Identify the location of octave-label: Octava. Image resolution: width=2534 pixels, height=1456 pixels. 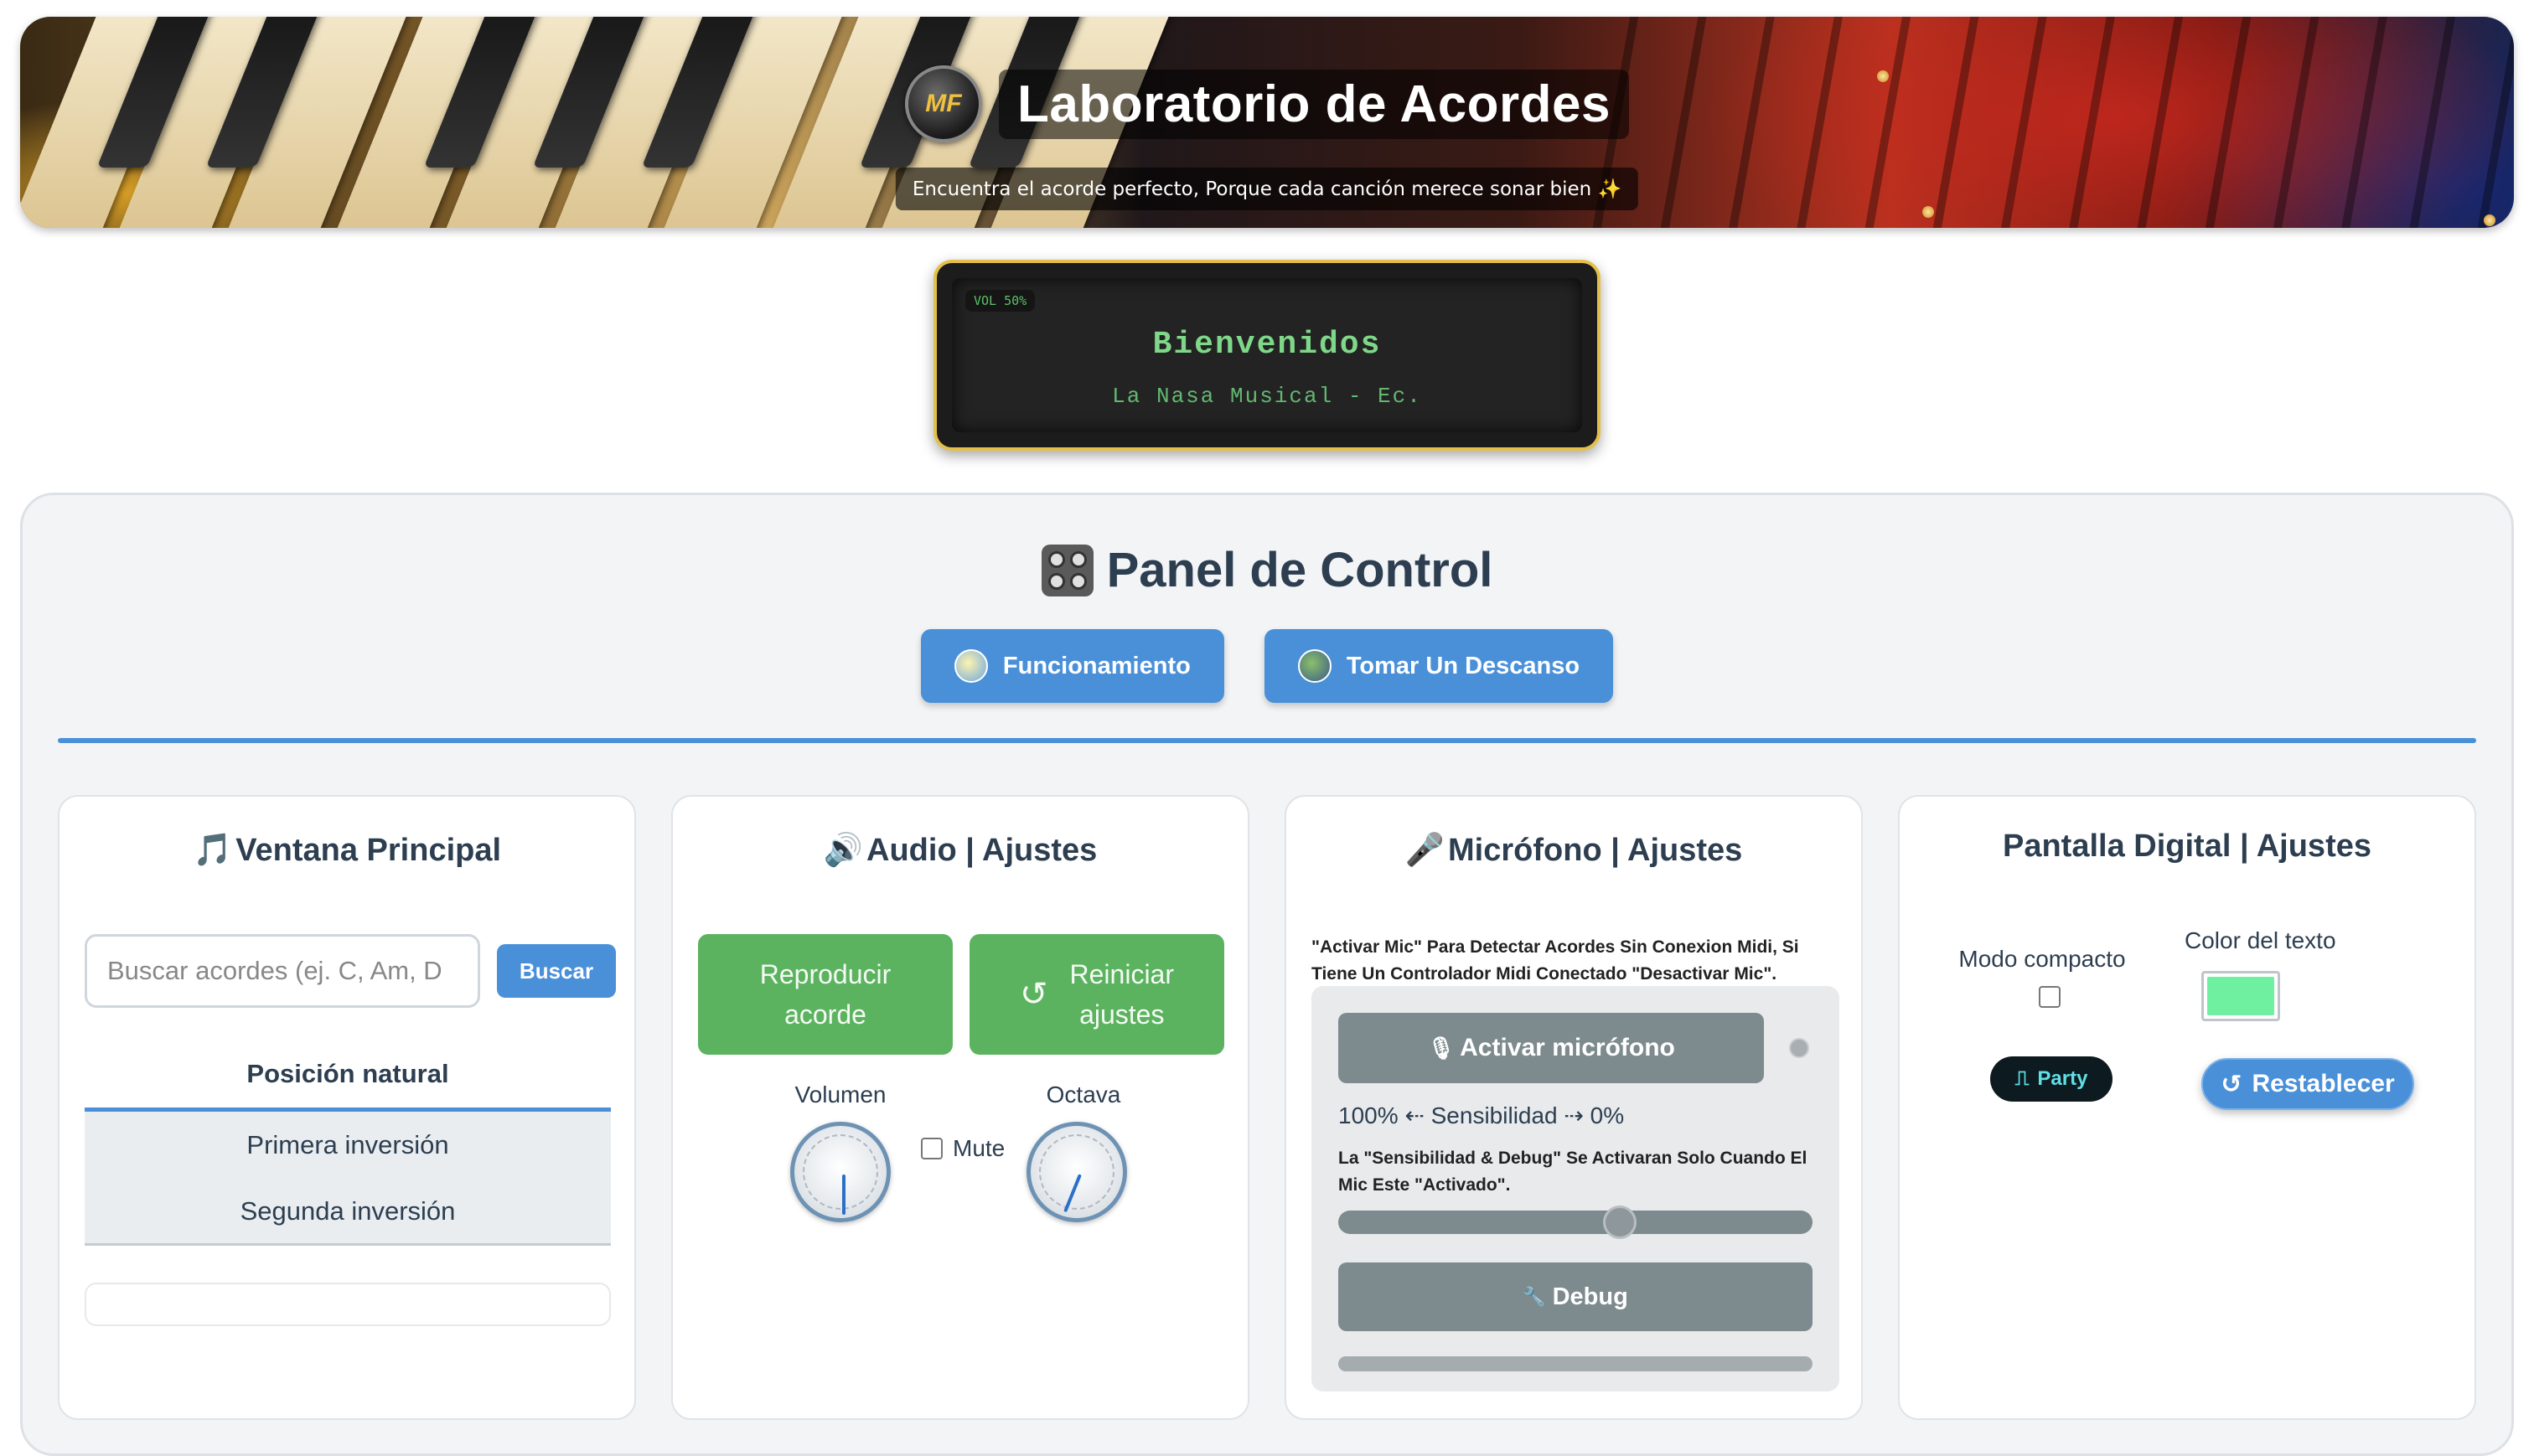
(1083, 1094).